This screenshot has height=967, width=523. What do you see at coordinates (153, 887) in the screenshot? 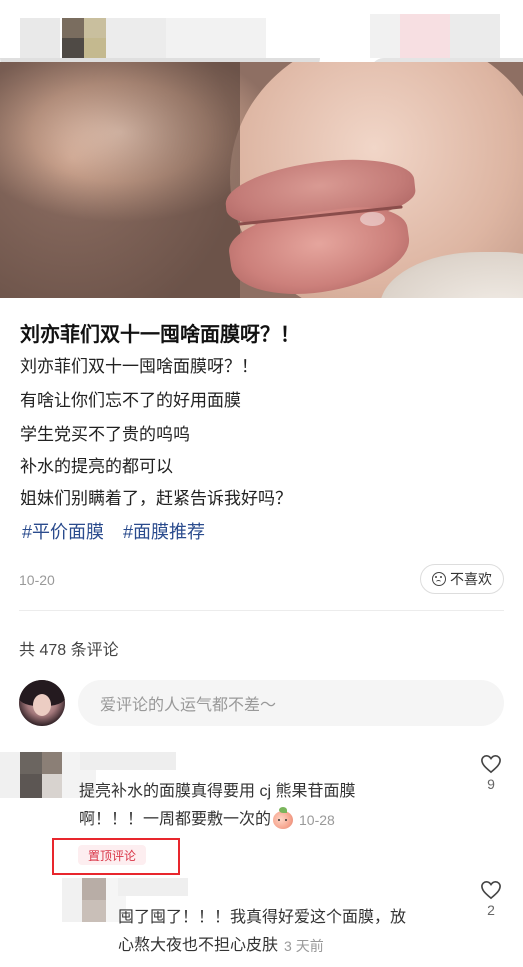
I see `reply-name-pixelated` at bounding box center [153, 887].